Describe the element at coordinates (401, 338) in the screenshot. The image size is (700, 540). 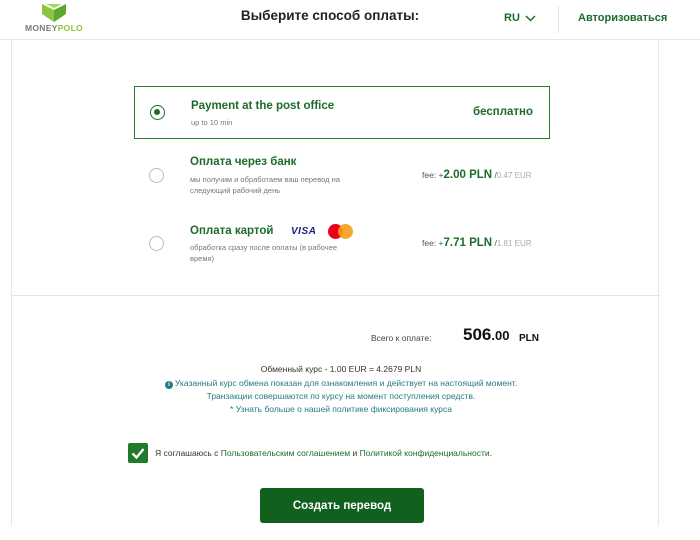
I see `total-label: Всего к оплате:` at that location.